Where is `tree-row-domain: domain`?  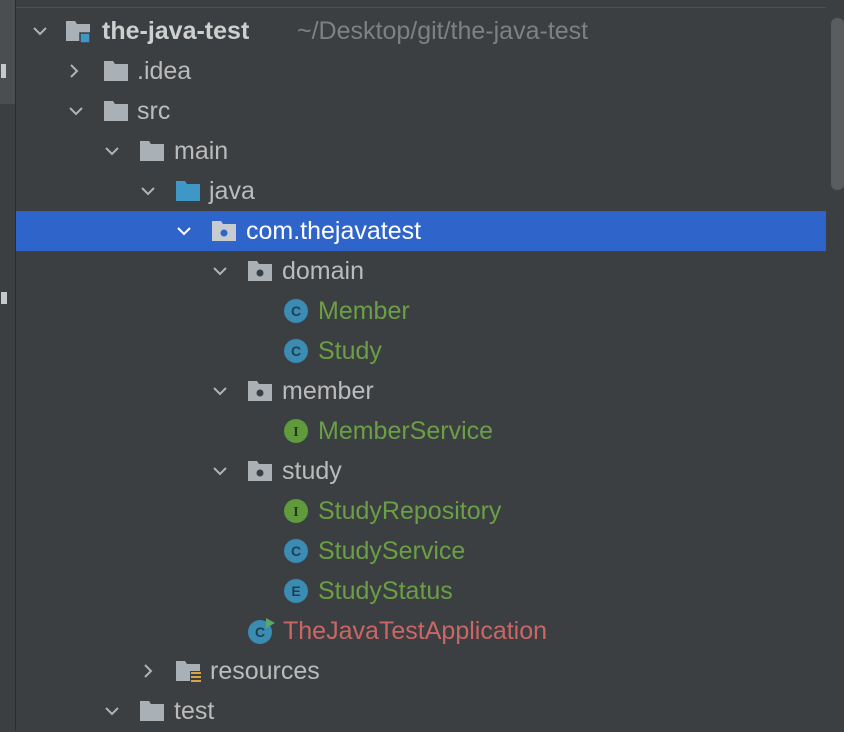
tree-row-domain: domain is located at coordinates (421, 271).